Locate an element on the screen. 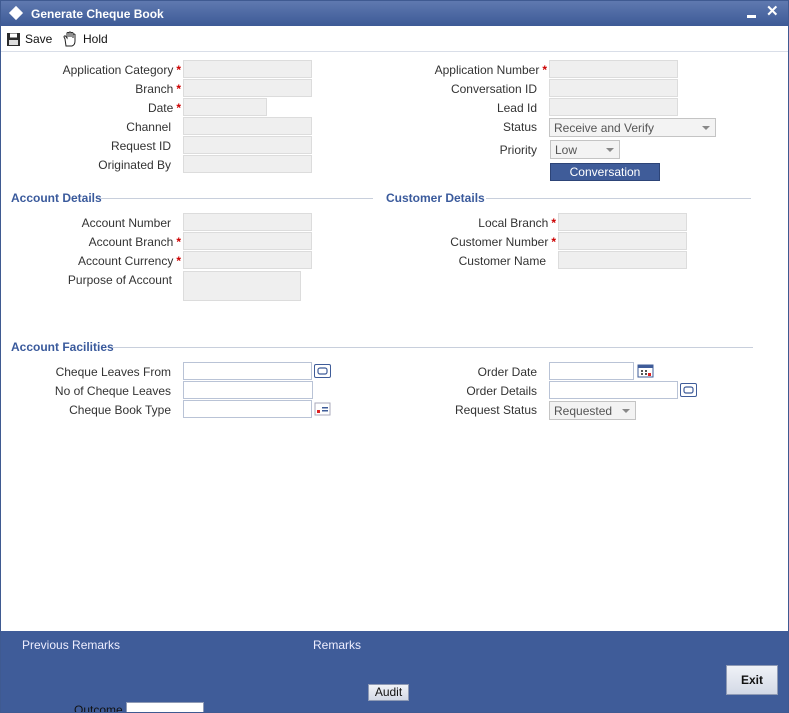  close-icon: ✕ is located at coordinates (772, 12).